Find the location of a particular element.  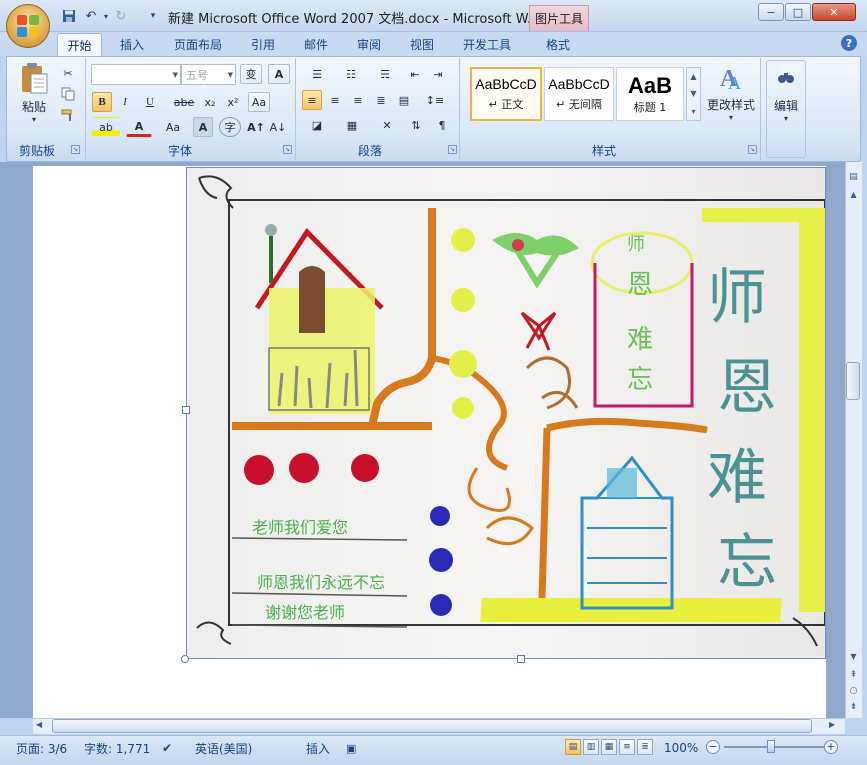

tab-developer: 开发工具 is located at coordinates (487, 44).